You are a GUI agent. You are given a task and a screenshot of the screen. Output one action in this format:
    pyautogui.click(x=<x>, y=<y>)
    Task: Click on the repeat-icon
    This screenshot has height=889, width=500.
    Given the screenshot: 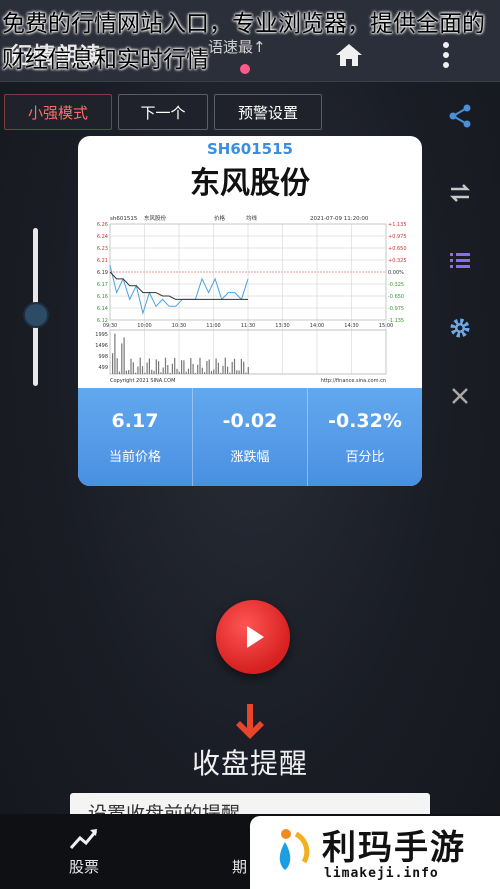 What is the action you would take?
    pyautogui.click(x=460, y=193)
    